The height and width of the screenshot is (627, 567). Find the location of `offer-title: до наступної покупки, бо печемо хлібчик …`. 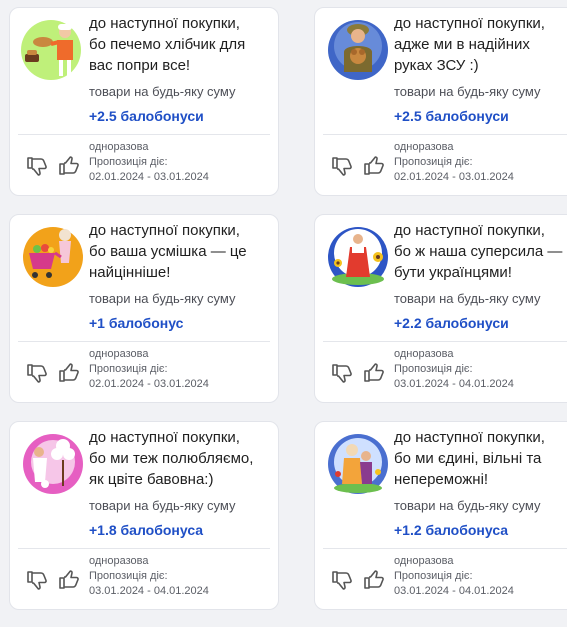

offer-title: до наступної покупки, бо печемо хлібчик … is located at coordinates (167, 44).